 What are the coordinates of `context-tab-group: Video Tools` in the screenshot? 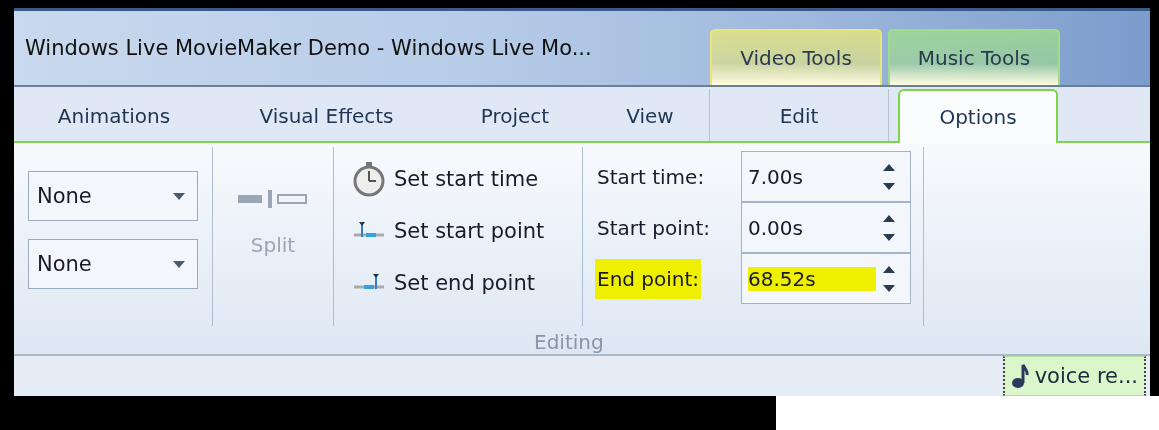 It's located at (796, 57).